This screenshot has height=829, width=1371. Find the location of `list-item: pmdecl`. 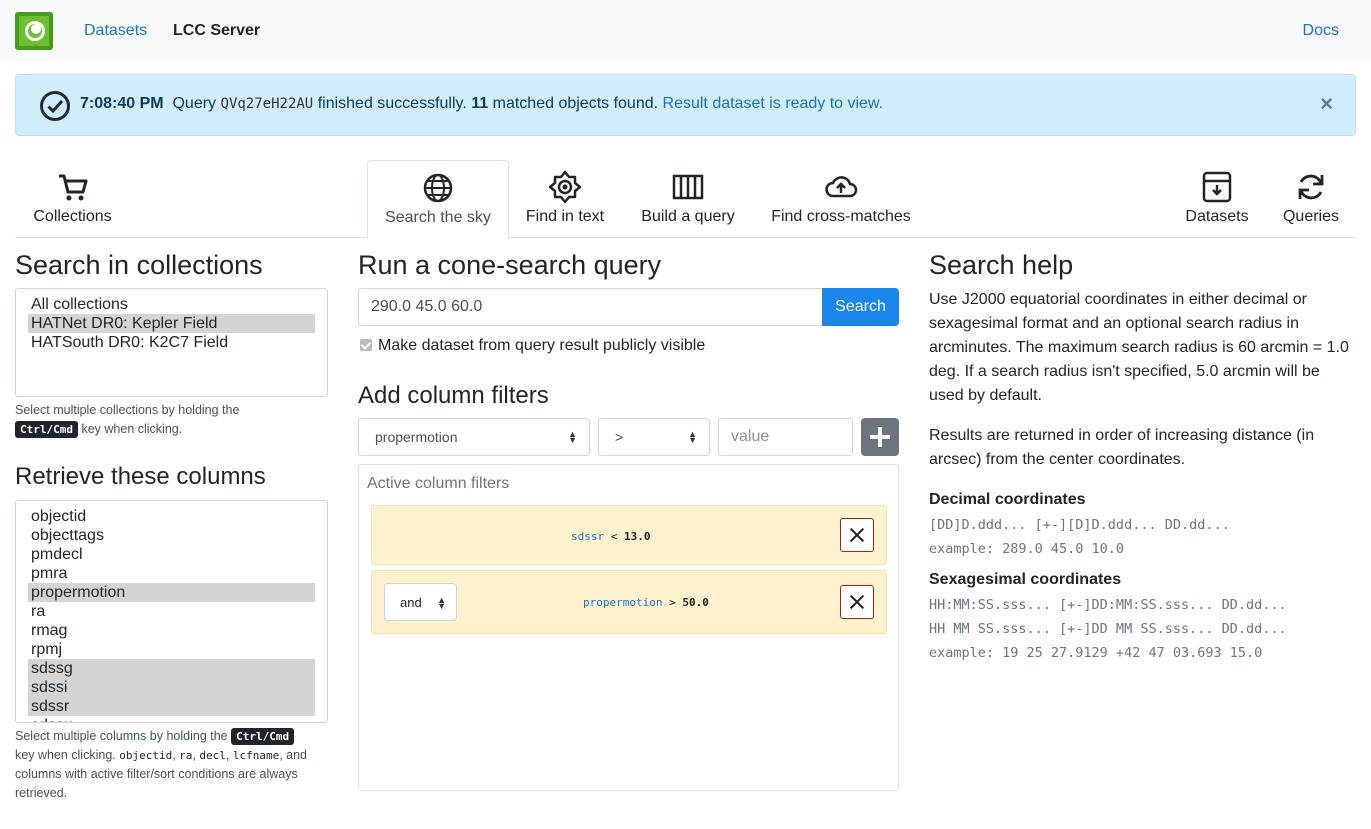

list-item: pmdecl is located at coordinates (171, 554).